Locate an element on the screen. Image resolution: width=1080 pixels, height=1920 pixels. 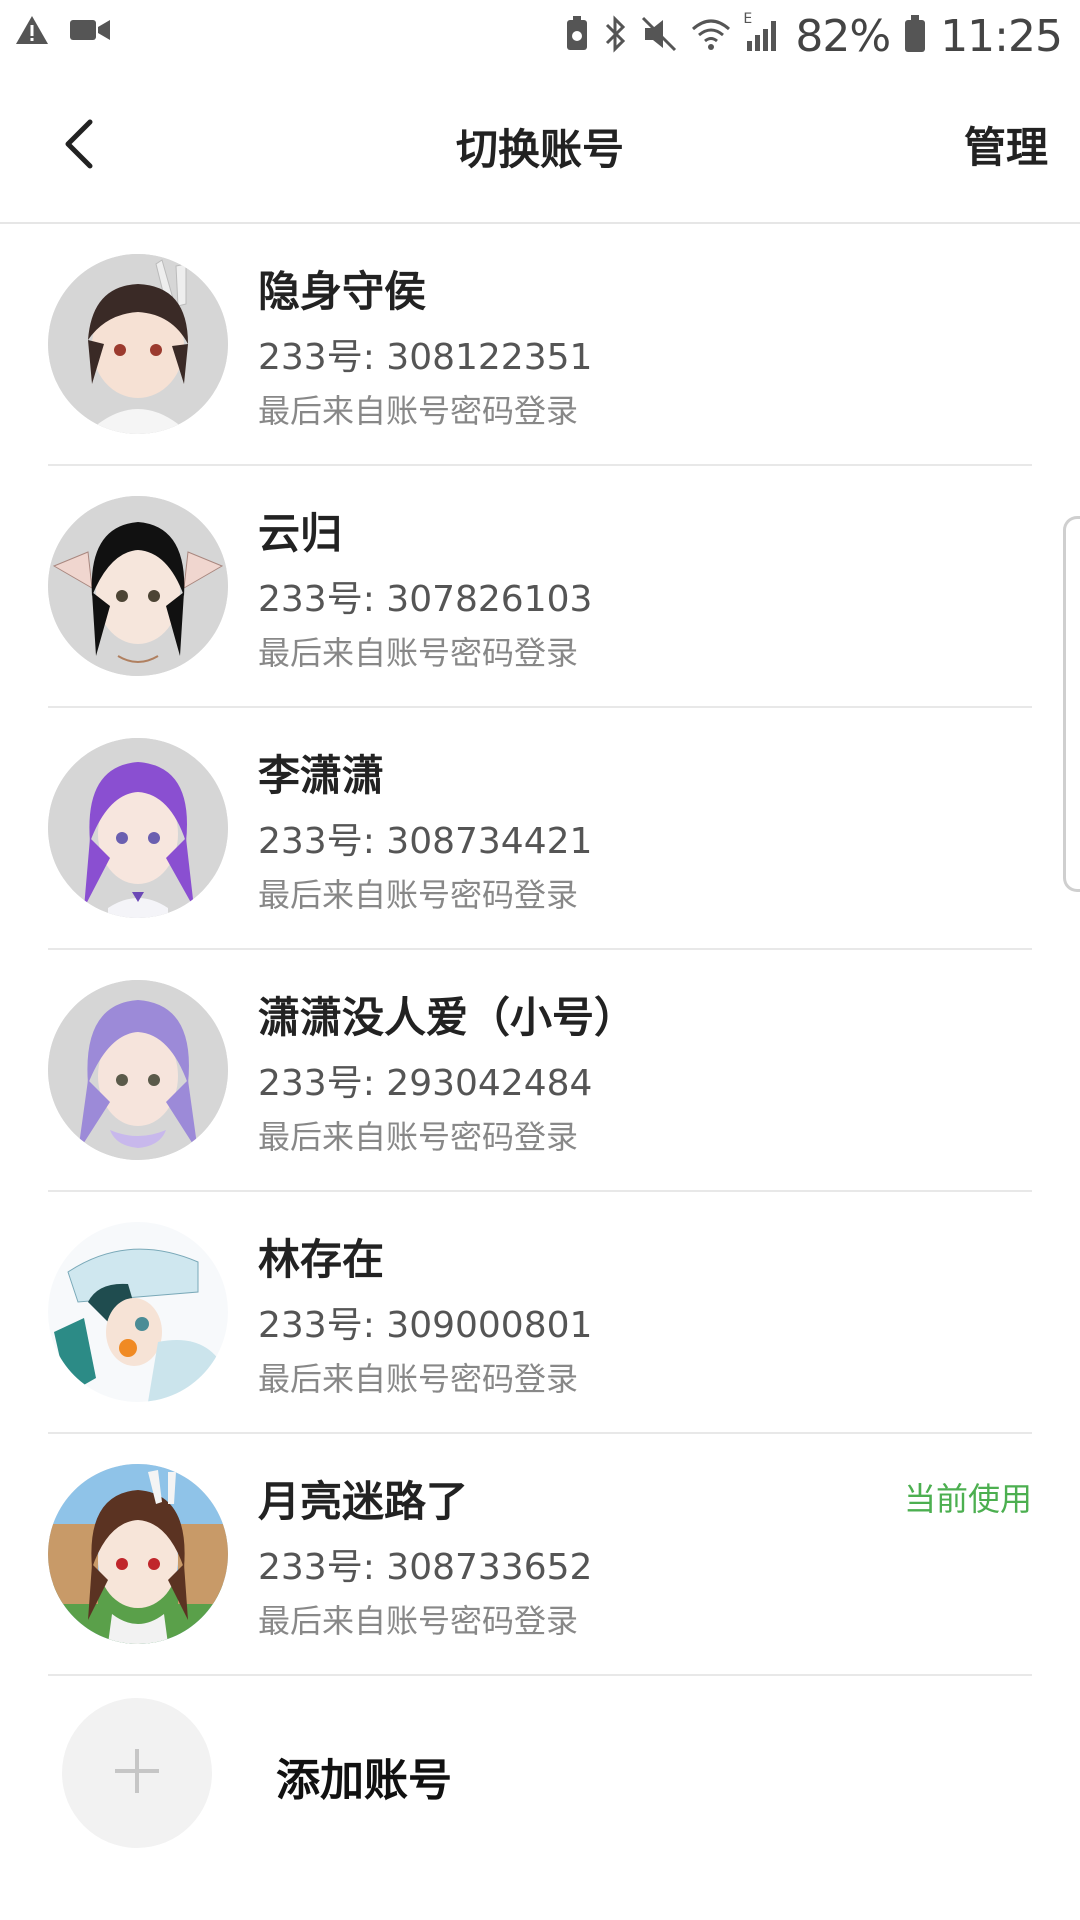
video-icon is located at coordinates (90, 32).